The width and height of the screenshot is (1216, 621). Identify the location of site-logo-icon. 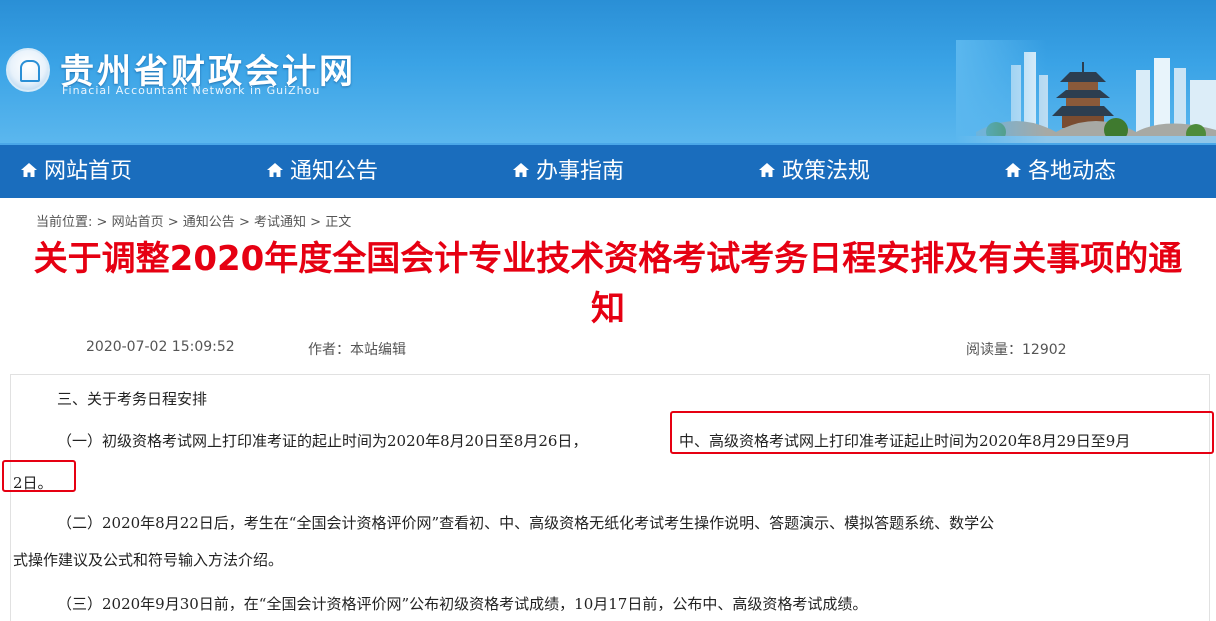
(28, 70).